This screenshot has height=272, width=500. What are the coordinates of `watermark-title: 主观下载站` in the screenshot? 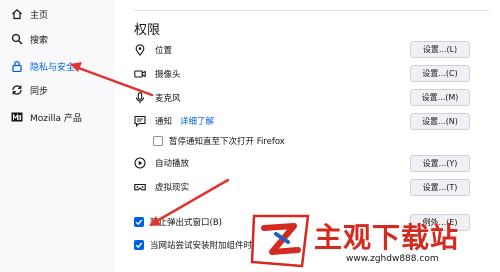 It's located at (387, 237).